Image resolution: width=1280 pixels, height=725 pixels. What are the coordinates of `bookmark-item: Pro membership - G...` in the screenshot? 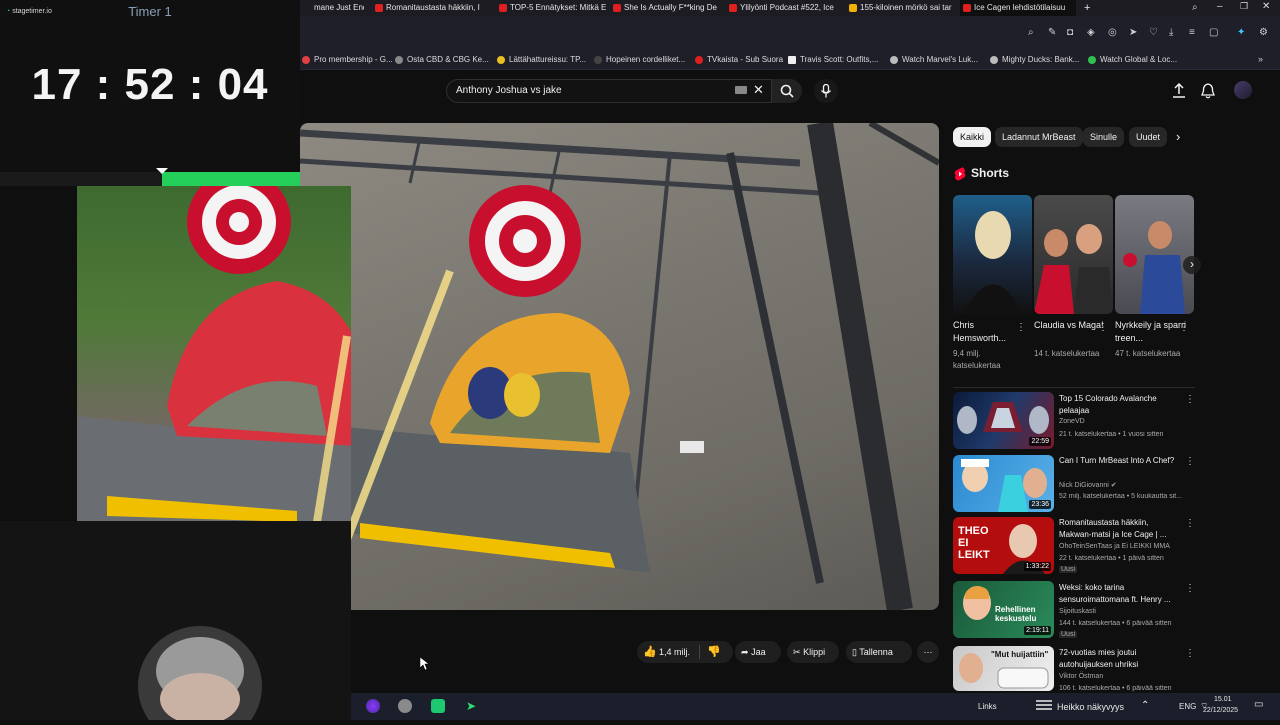 It's located at (347, 60).